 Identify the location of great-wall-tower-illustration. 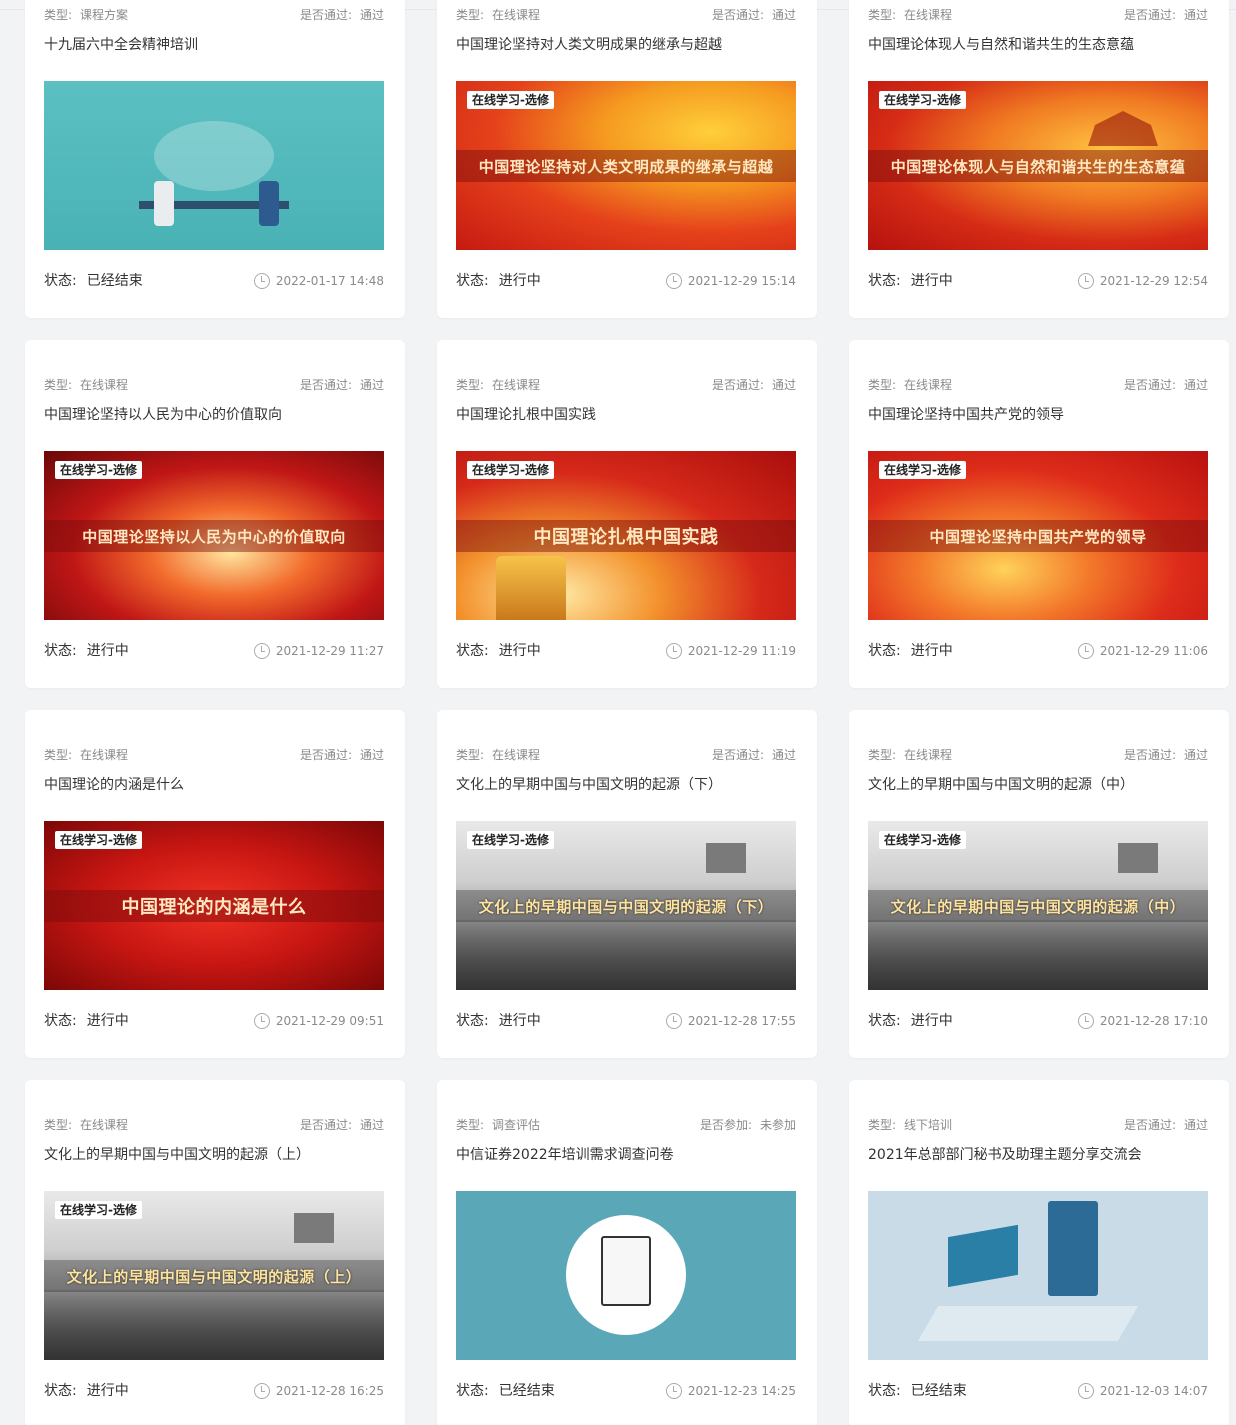
(726, 858).